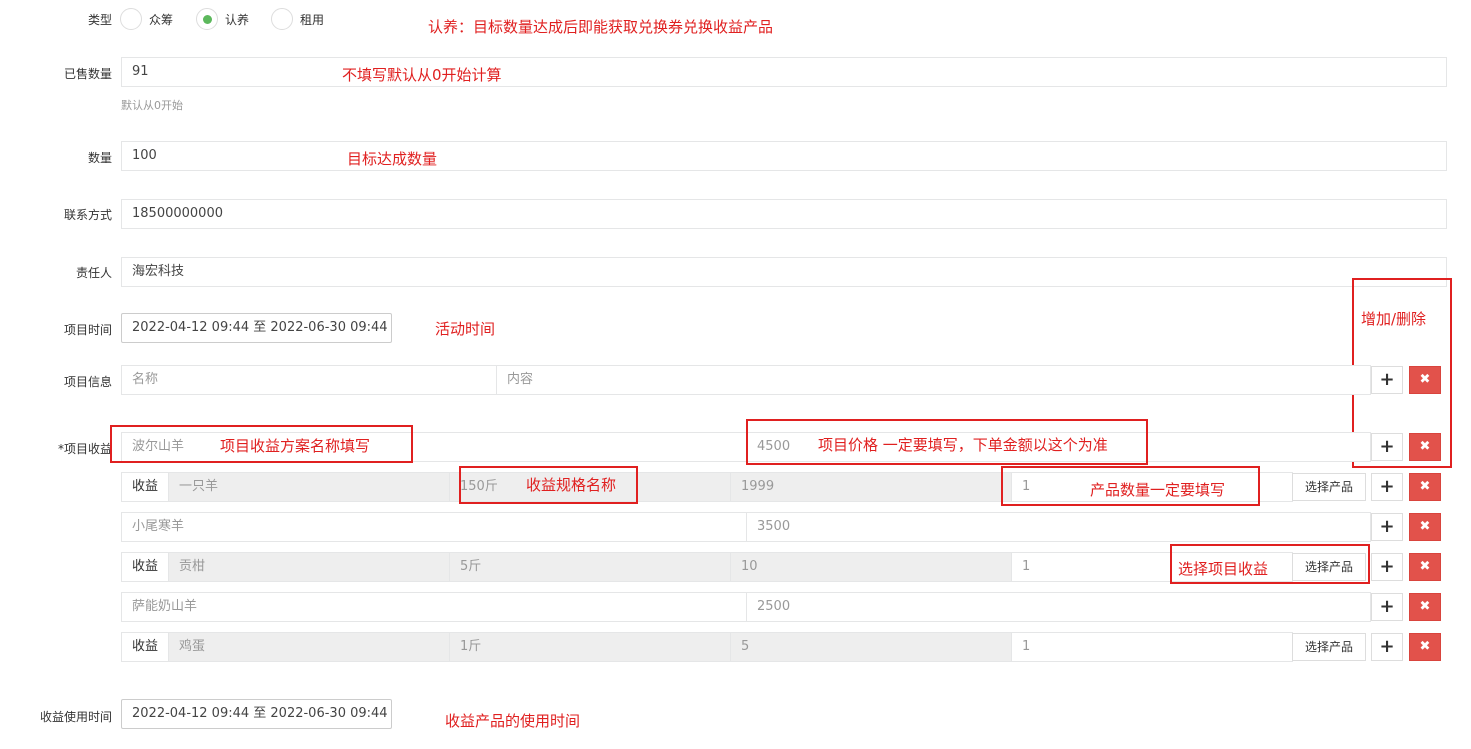 The width and height of the screenshot is (1471, 749). Describe the element at coordinates (392, 159) in the screenshot. I see `annotation-quantity: 目标达成数量` at that location.